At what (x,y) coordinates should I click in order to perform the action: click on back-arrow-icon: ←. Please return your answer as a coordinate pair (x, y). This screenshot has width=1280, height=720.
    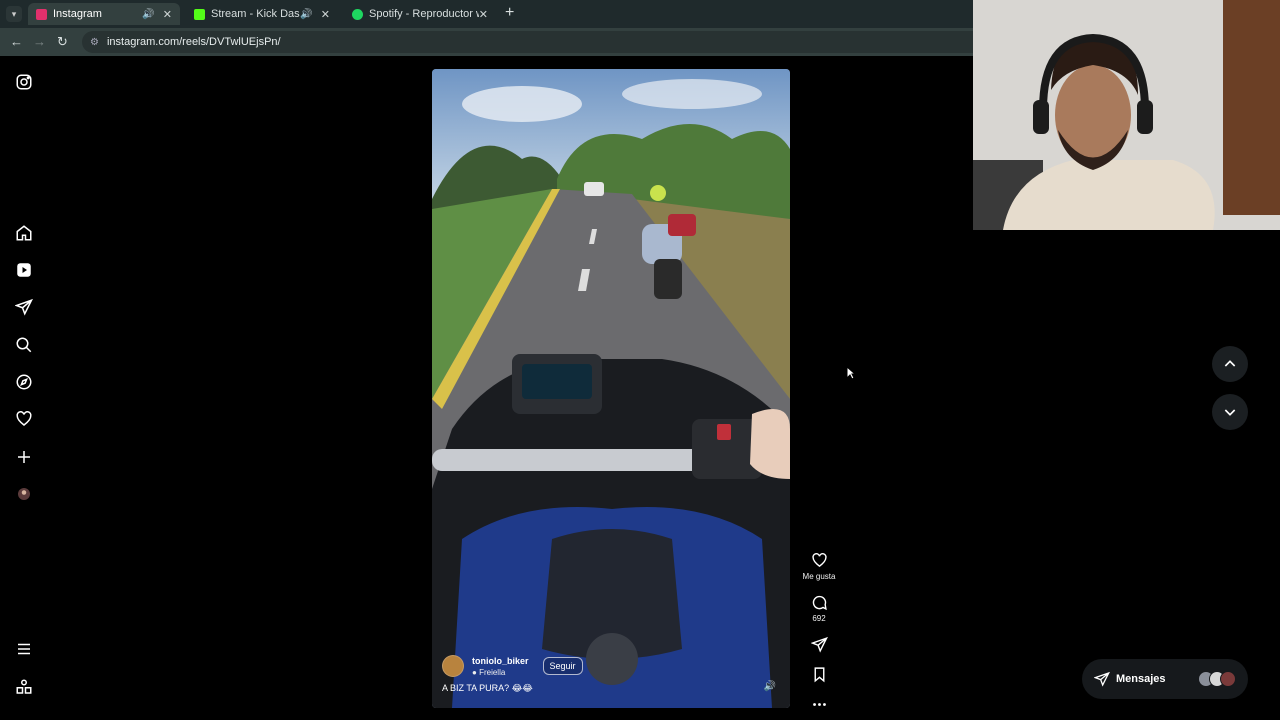
    Looking at the image, I should click on (16, 42).